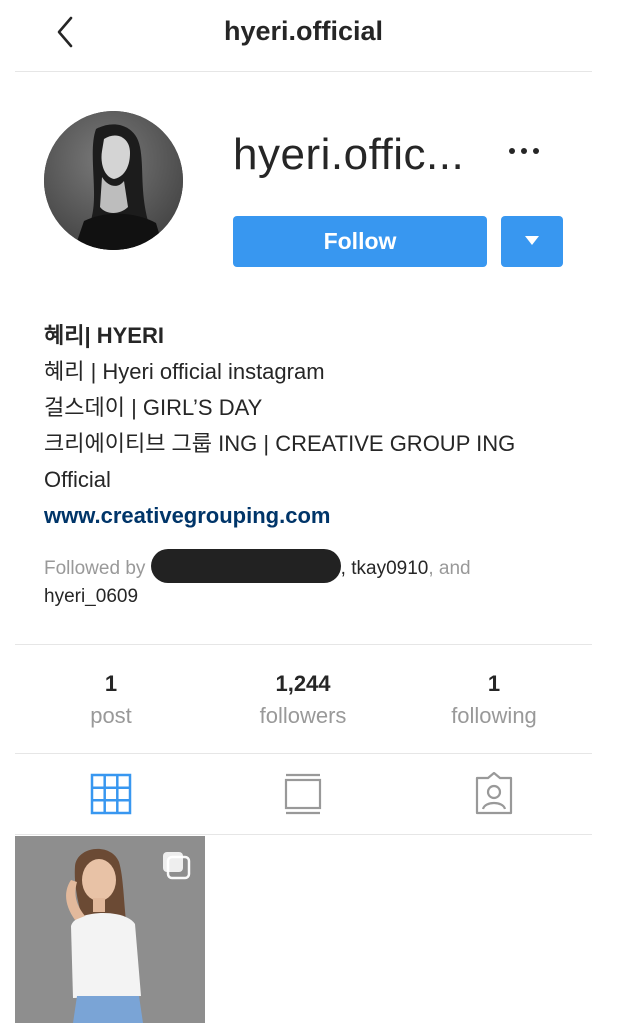 The width and height of the screenshot is (619, 1023). I want to click on bio-line: 크리에이티브 그룹 ING | CREATIVE GROUP ING, so click(280, 443).